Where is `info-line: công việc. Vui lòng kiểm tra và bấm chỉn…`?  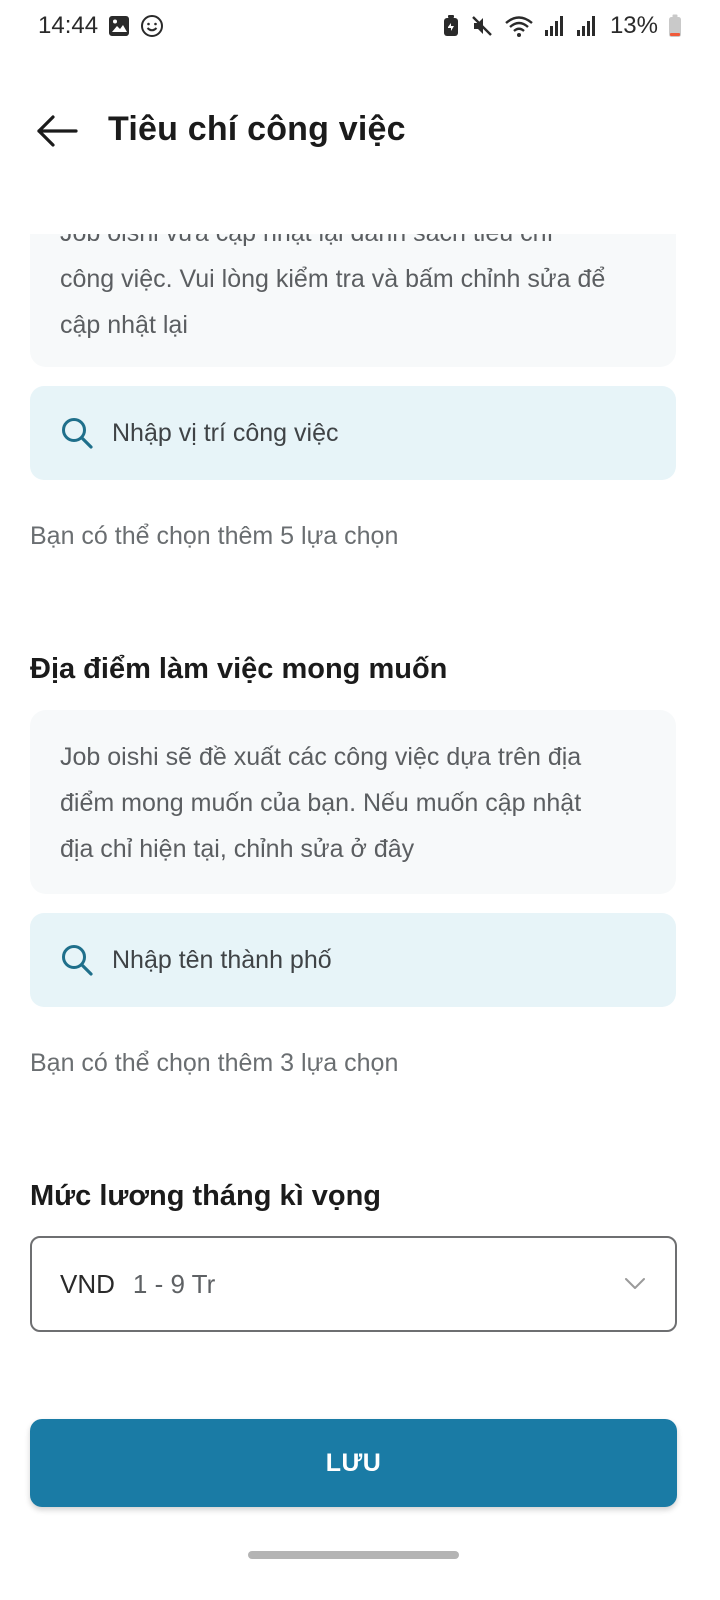 info-line: công việc. Vui lòng kiểm tra và bấm chỉn… is located at coordinates (333, 279).